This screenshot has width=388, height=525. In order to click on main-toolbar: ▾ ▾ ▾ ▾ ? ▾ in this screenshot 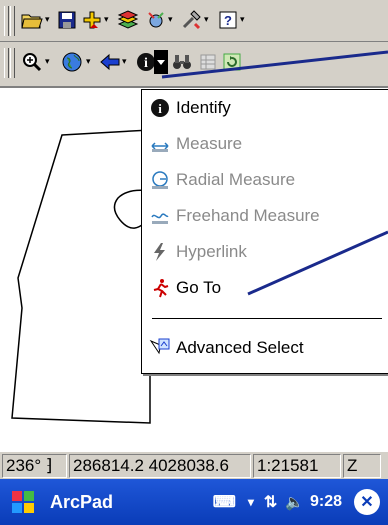, I will do `click(194, 21)`.